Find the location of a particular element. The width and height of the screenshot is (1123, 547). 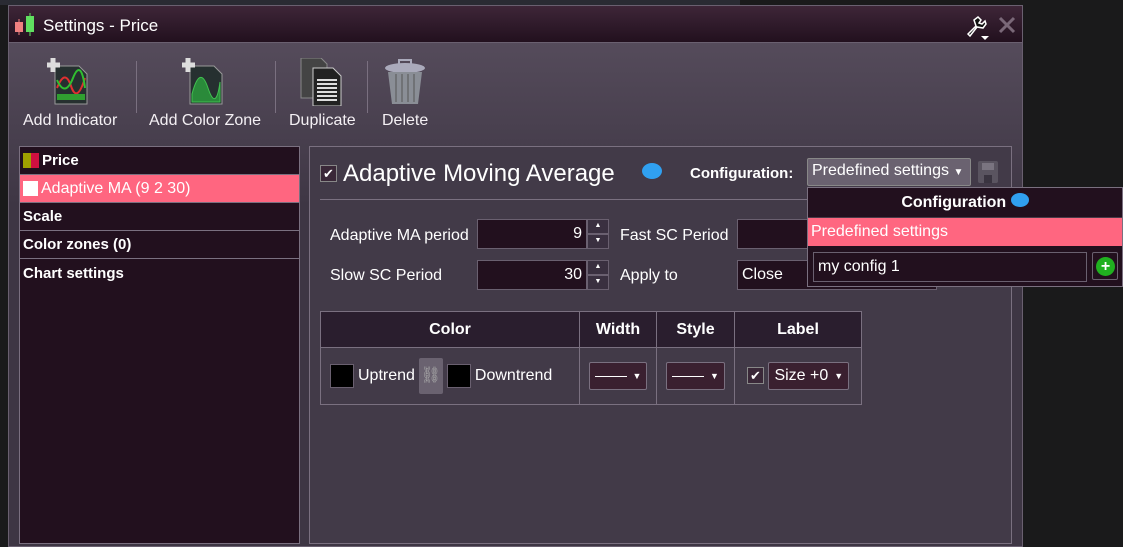

tree-item-color-zones: Color zones (0) is located at coordinates (159, 245).